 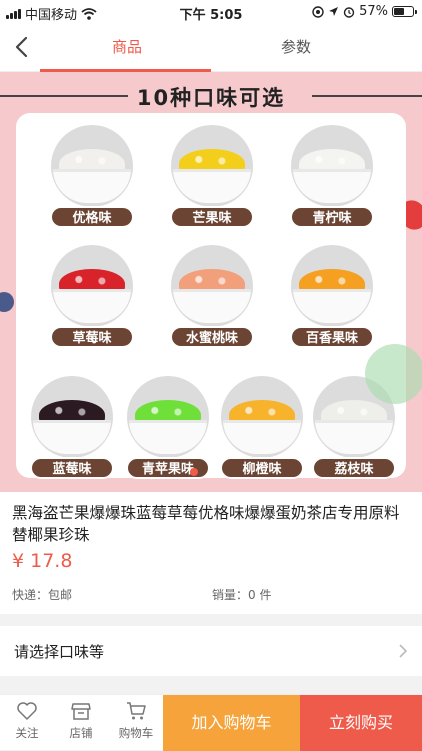 I want to click on status-bar: 中国移动 下午 5:05 57%, so click(x=211, y=12).